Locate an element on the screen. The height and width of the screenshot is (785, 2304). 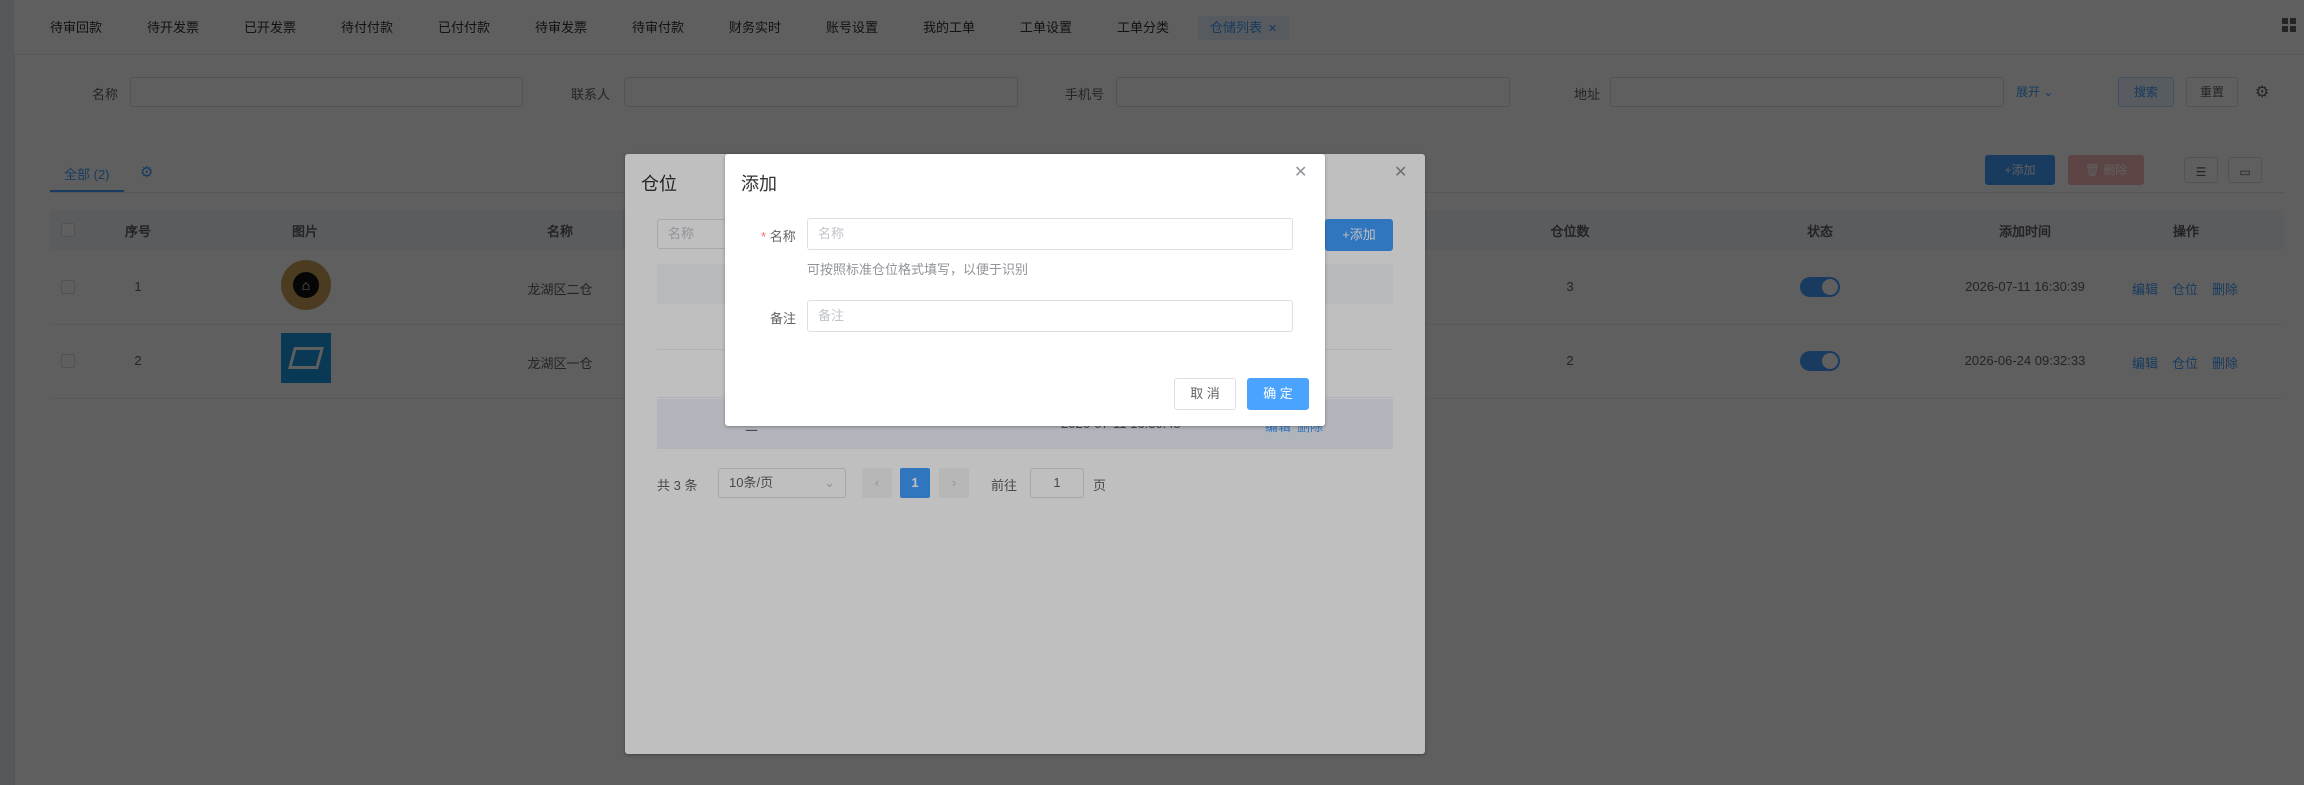
remark-field-label: 备注 is located at coordinates (783, 318).